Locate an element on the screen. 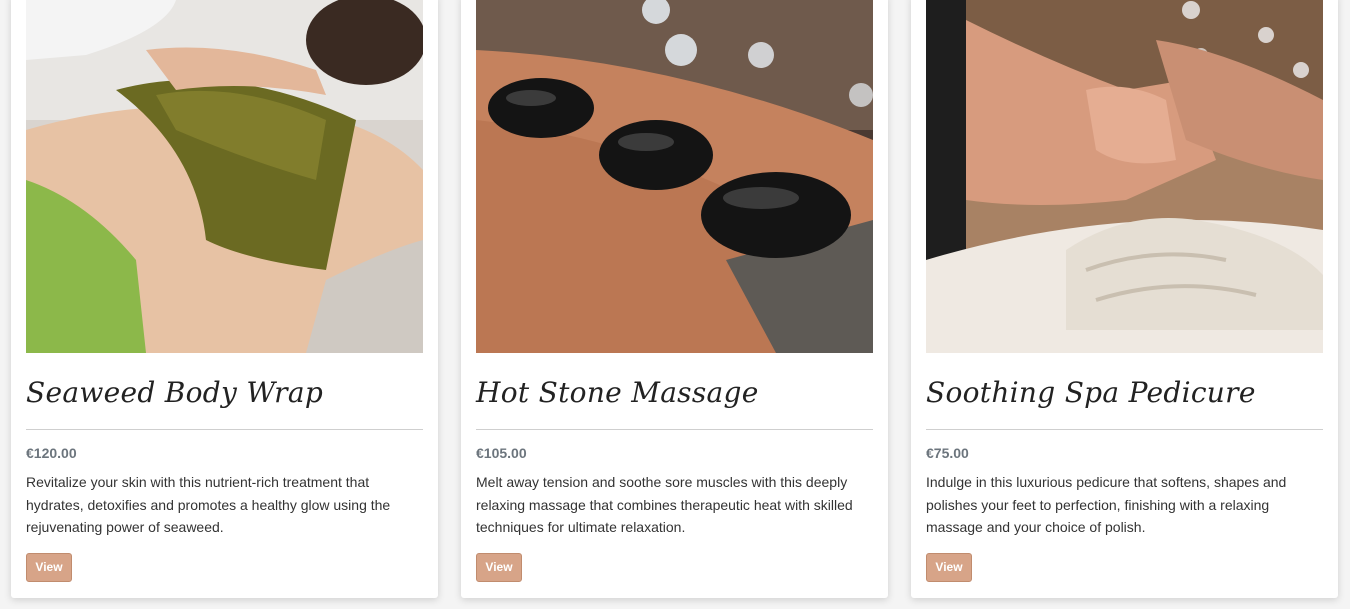 The width and height of the screenshot is (1350, 609). treatment-title: Hot Stone Massage is located at coordinates (617, 392).